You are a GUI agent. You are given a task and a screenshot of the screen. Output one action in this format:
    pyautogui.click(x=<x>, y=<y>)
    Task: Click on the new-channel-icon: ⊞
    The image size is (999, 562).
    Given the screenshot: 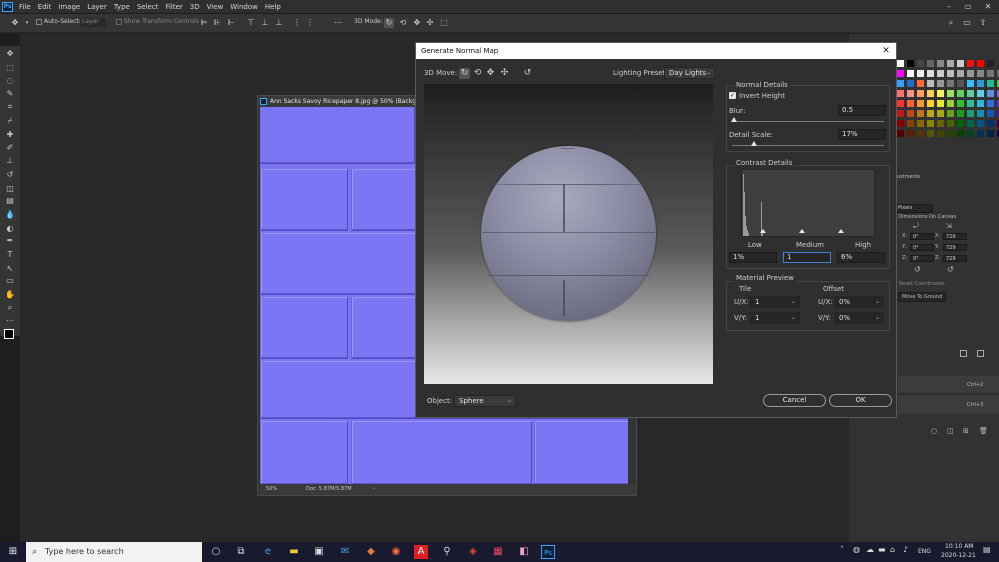 What is the action you would take?
    pyautogui.click(x=966, y=431)
    